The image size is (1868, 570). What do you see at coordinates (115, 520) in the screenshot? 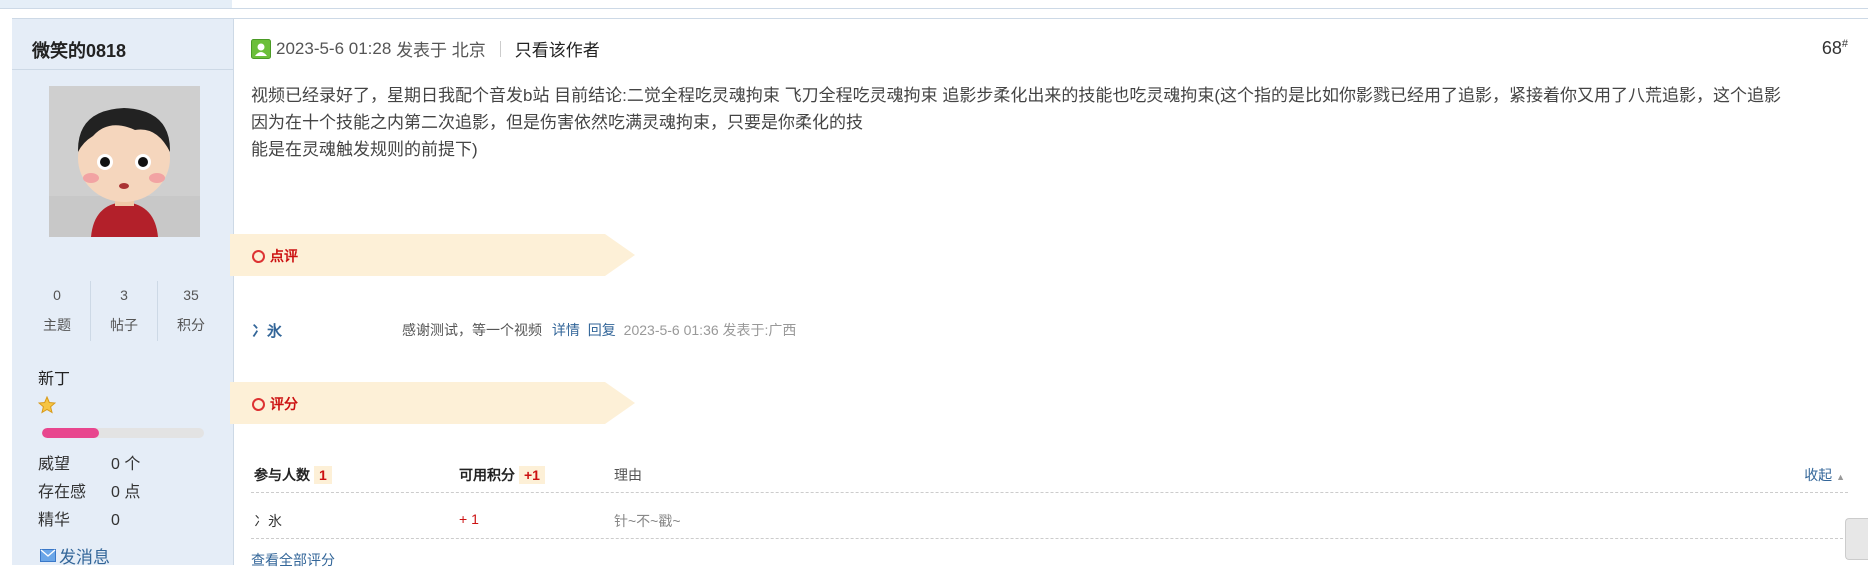
I see `field-value: 0` at bounding box center [115, 520].